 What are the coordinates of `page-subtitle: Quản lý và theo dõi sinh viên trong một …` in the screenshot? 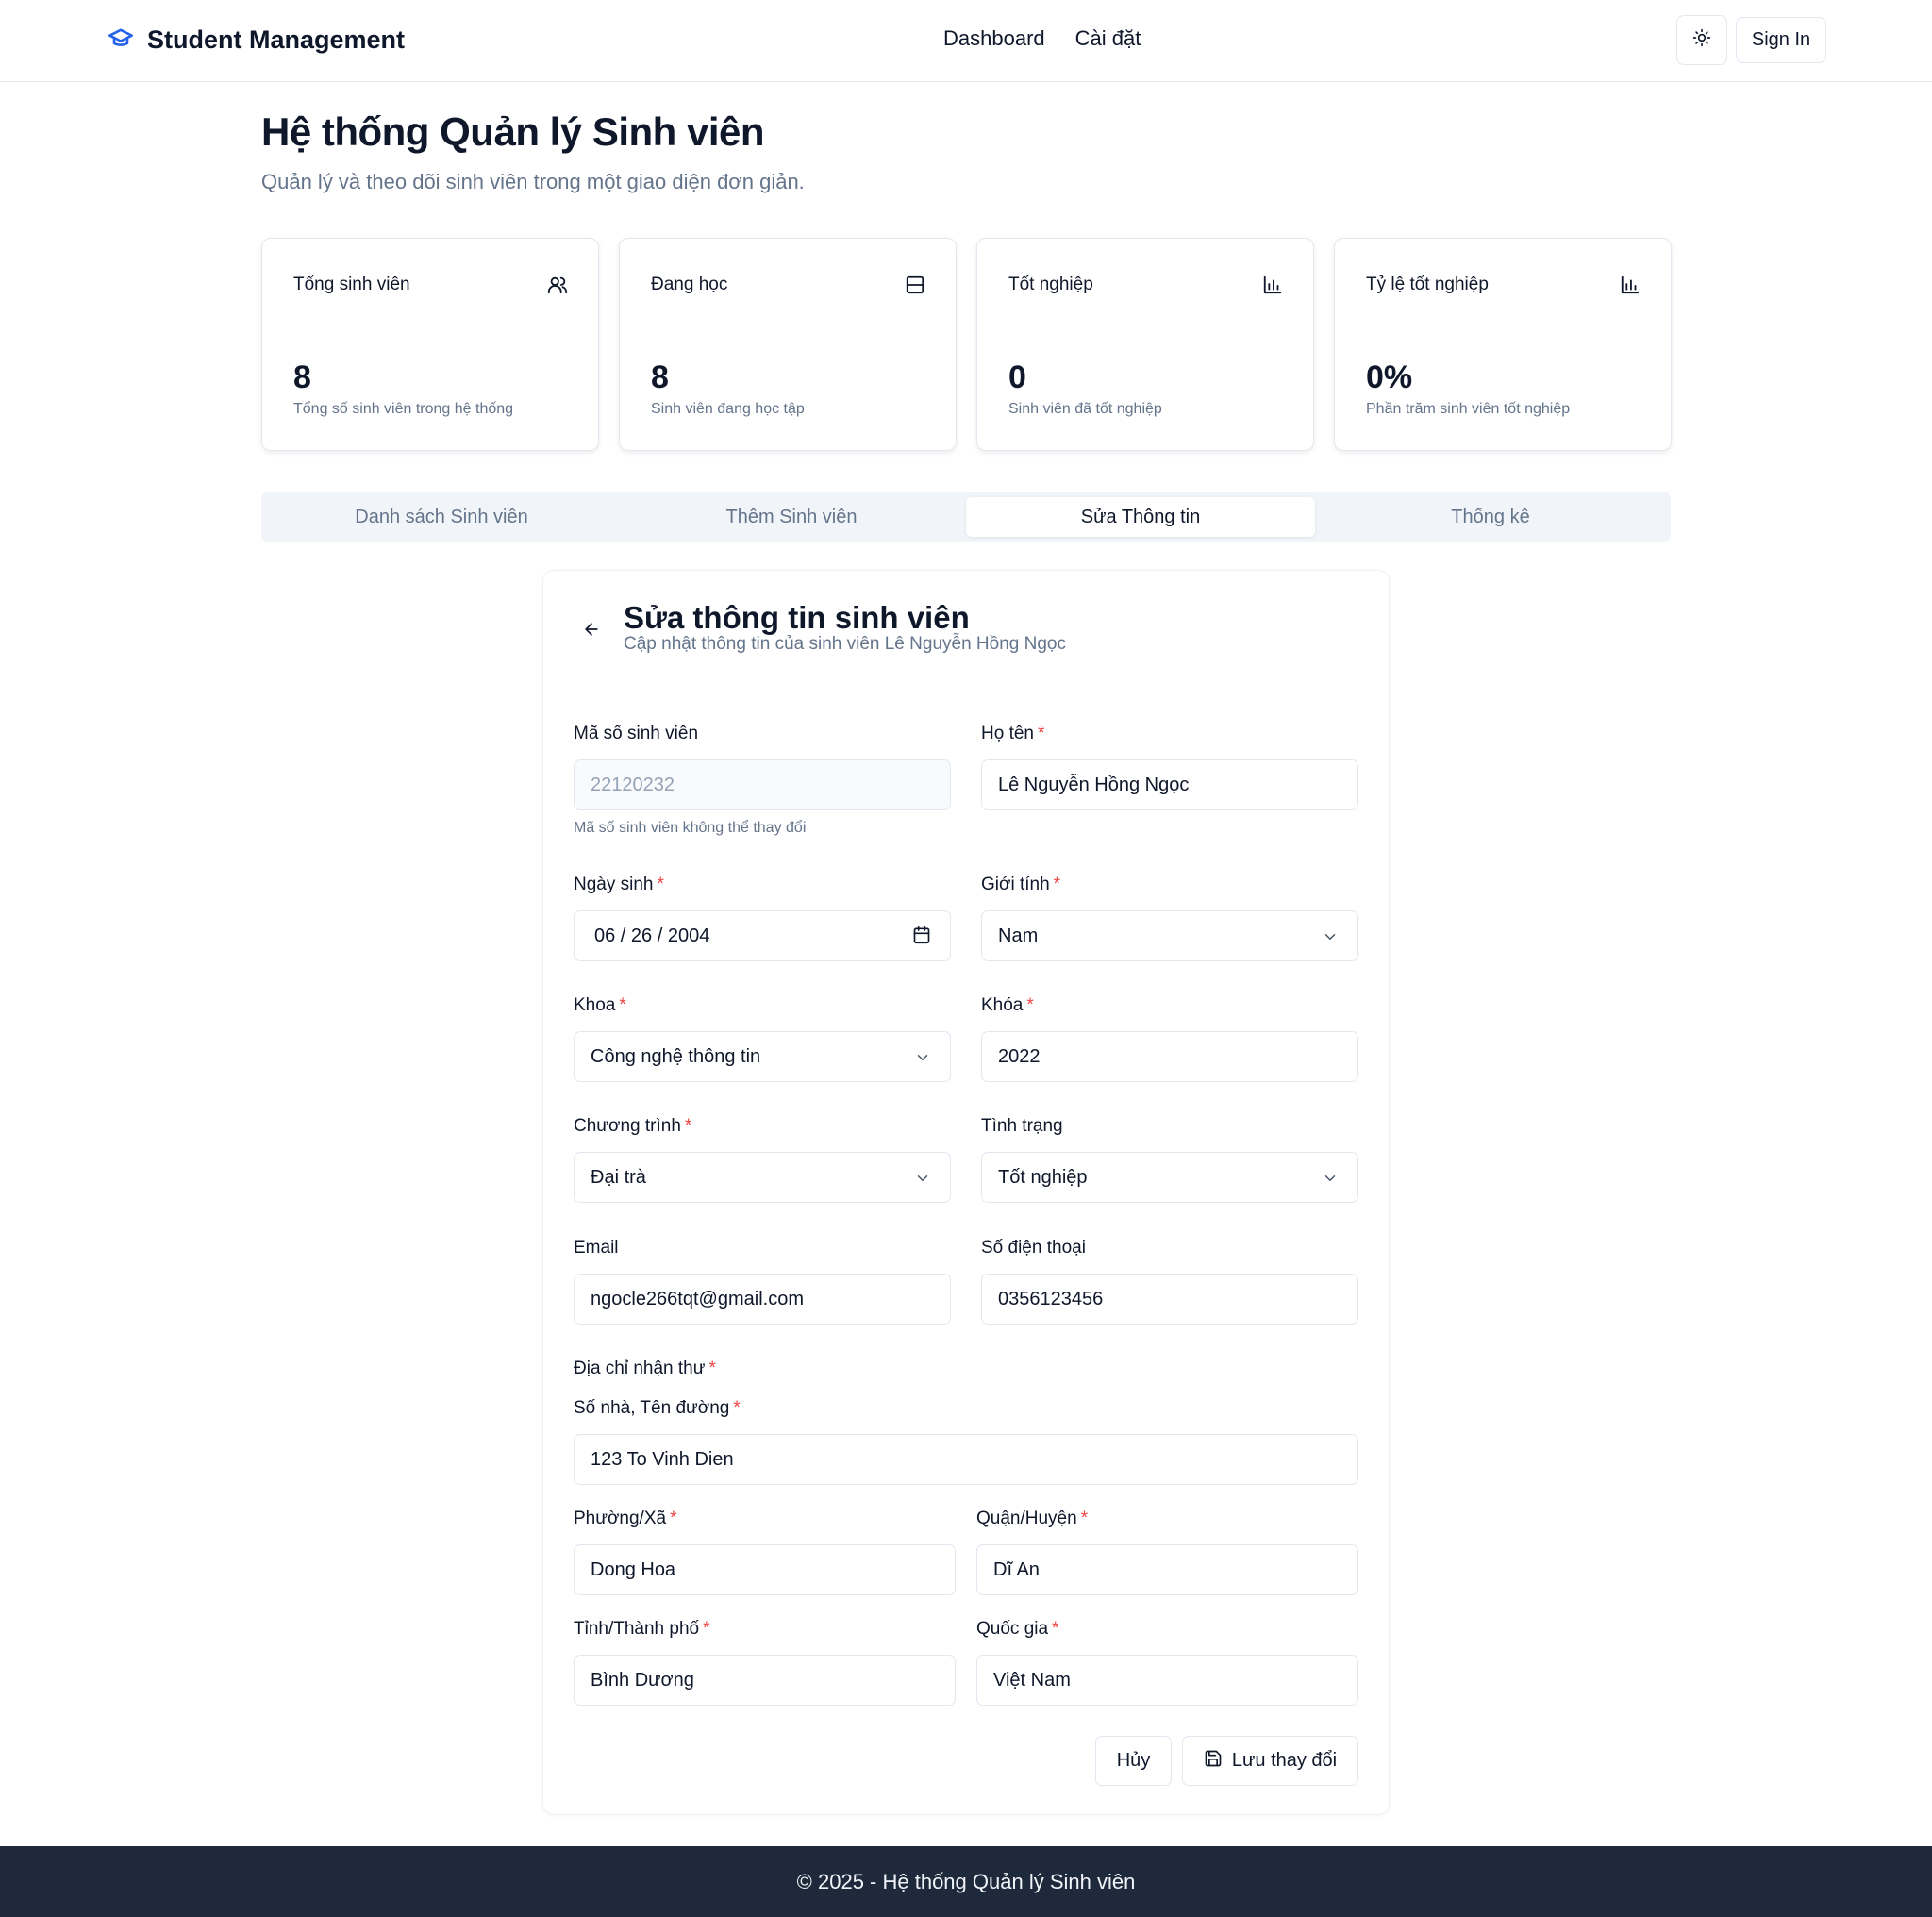 It's located at (533, 181).